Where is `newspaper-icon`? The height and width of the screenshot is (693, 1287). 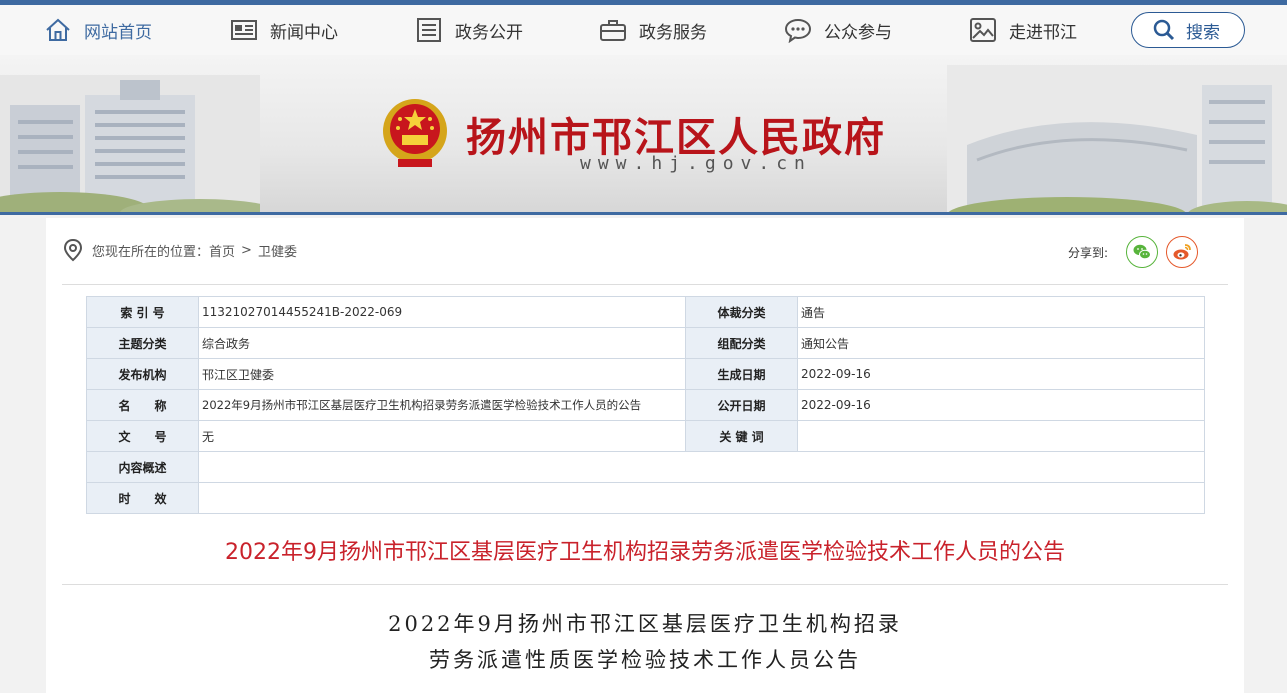
newspaper-icon is located at coordinates (244, 30).